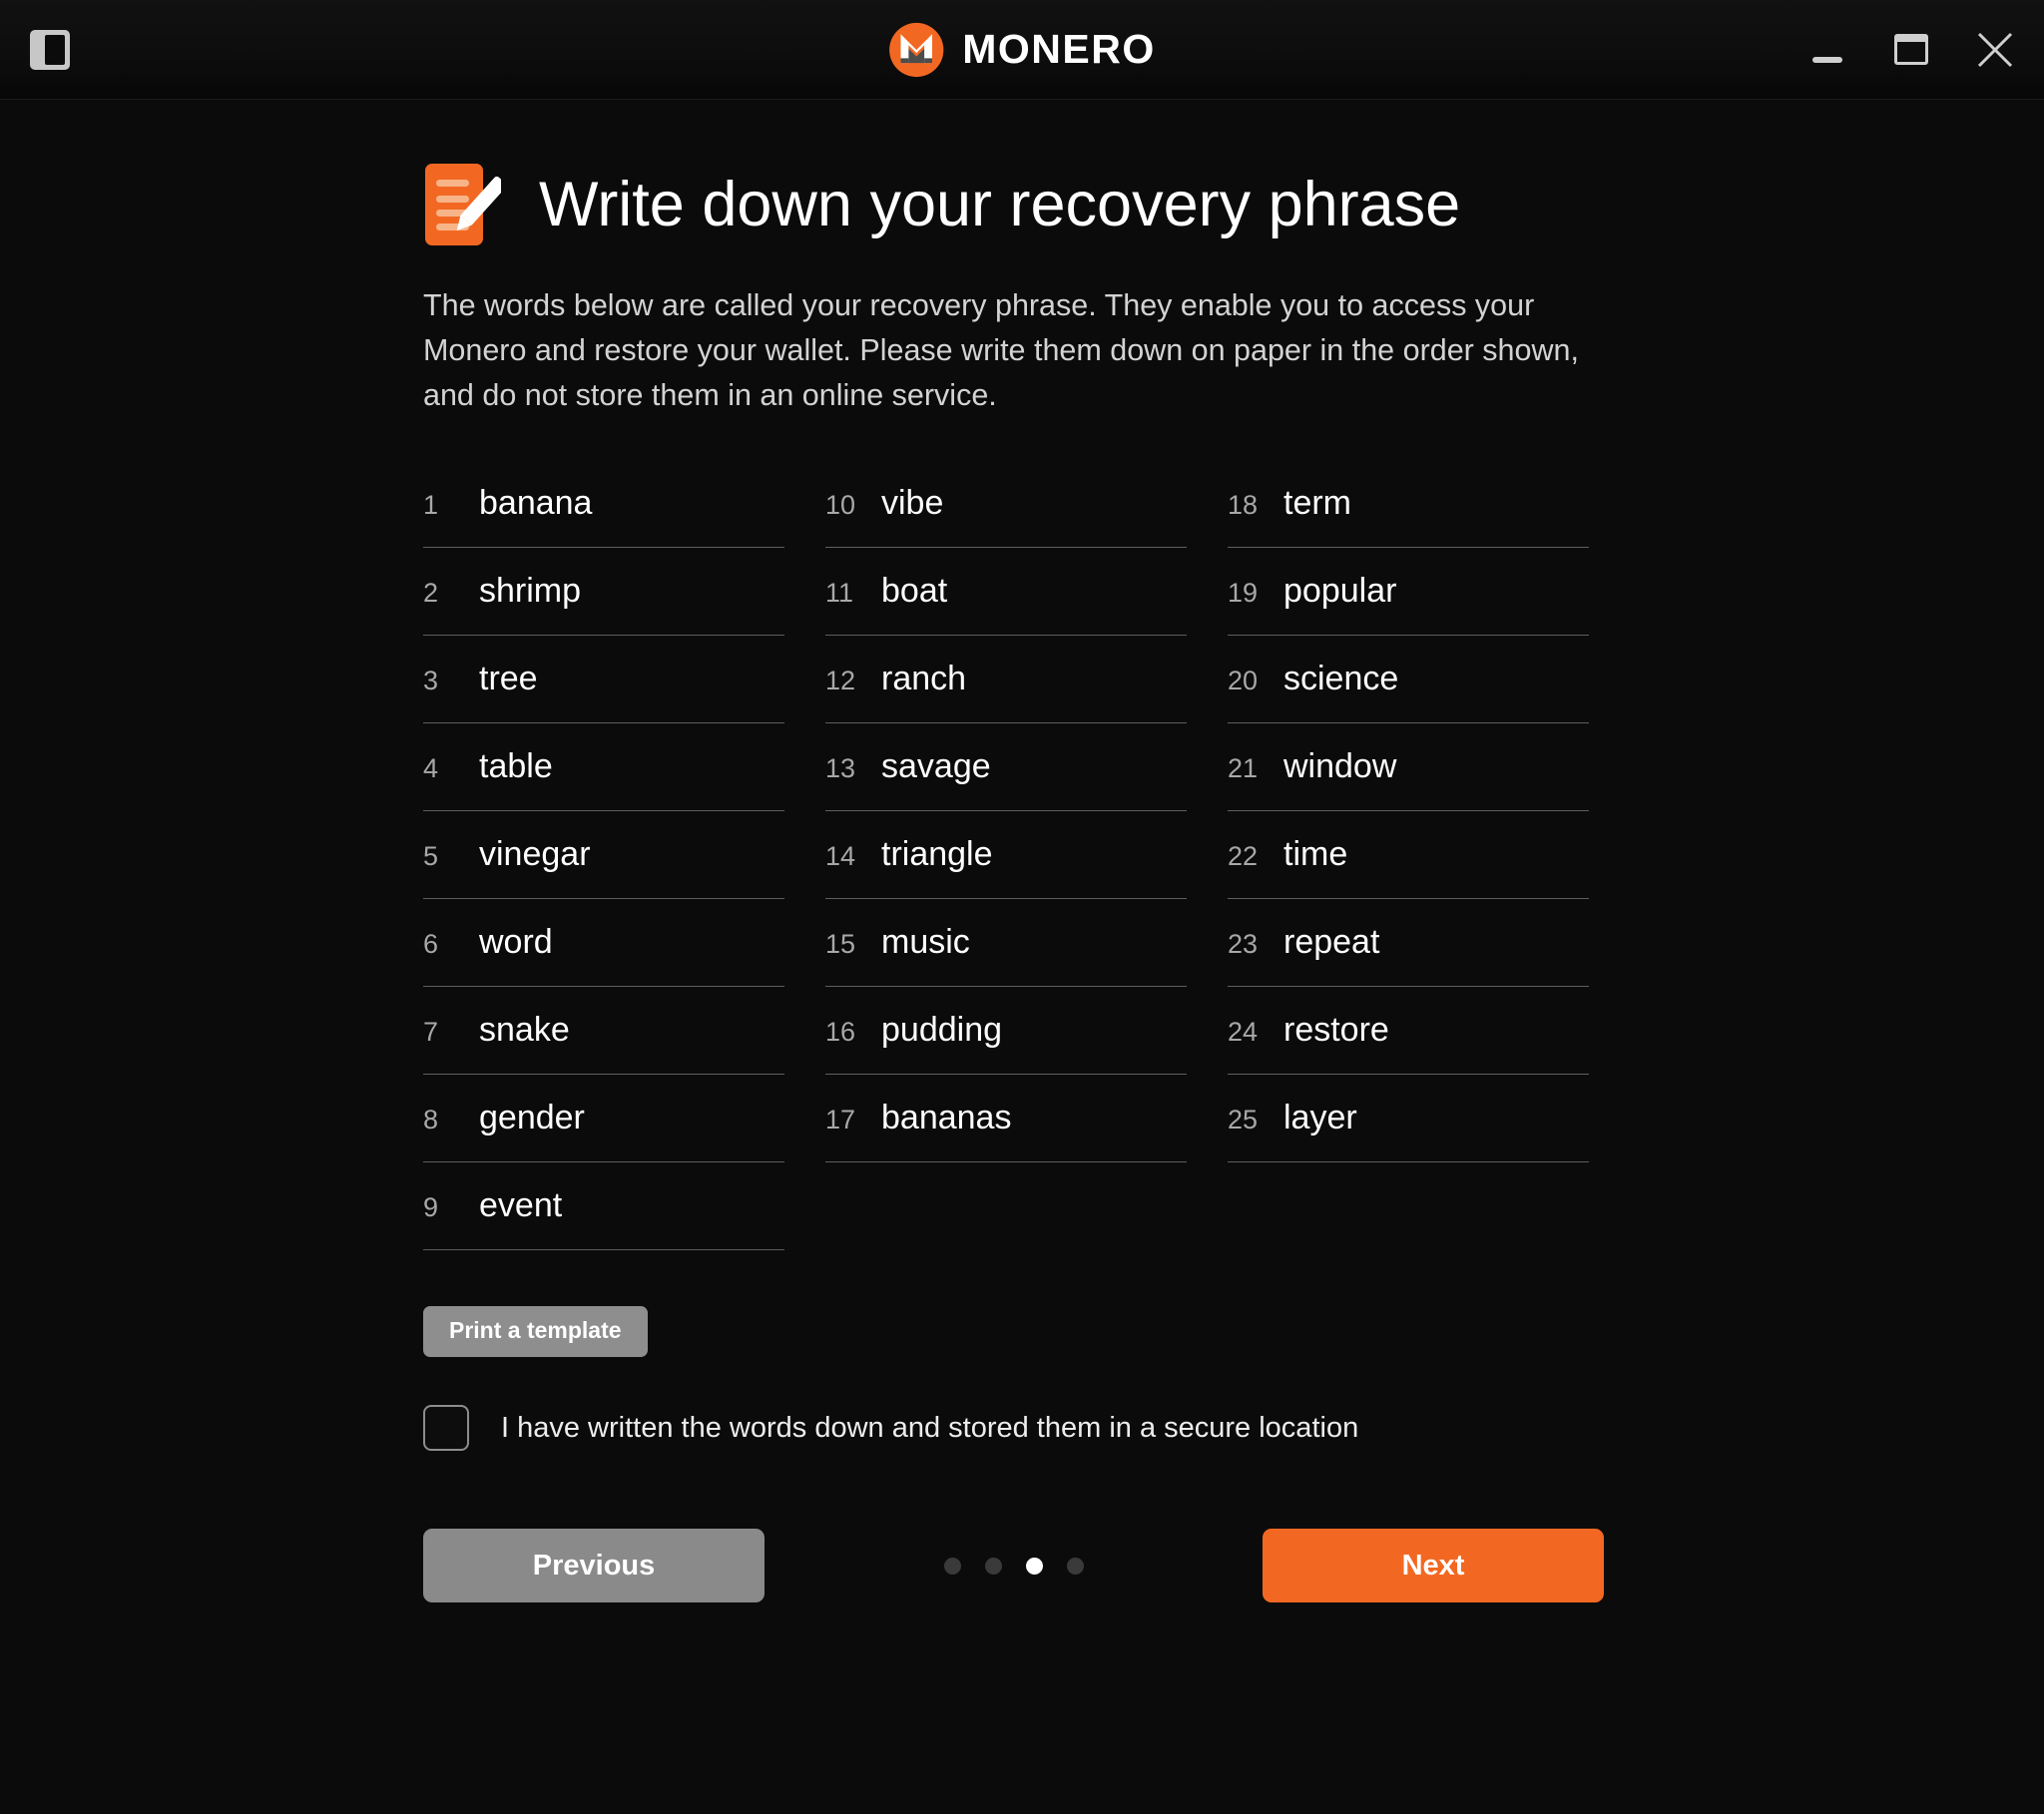 The height and width of the screenshot is (1814, 2044). What do you see at coordinates (1995, 50) in the screenshot?
I see `close-button` at bounding box center [1995, 50].